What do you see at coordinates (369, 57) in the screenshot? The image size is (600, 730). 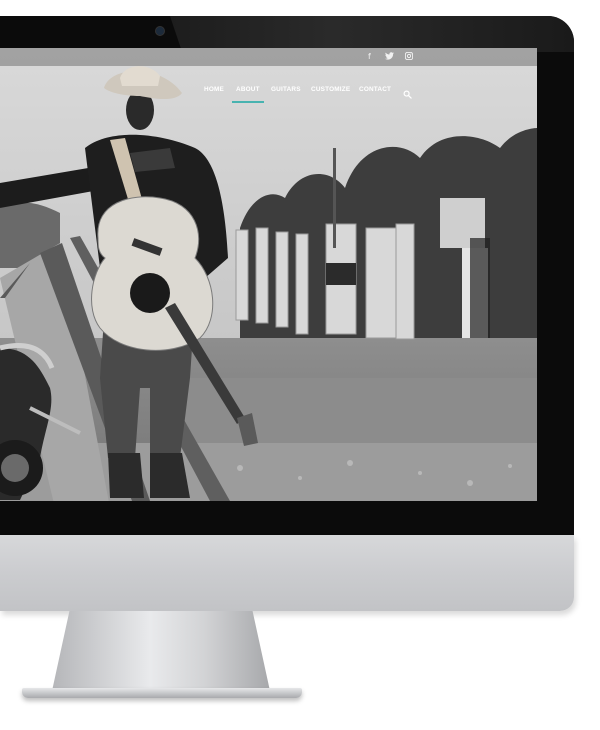 I see `facebook-icon: f` at bounding box center [369, 57].